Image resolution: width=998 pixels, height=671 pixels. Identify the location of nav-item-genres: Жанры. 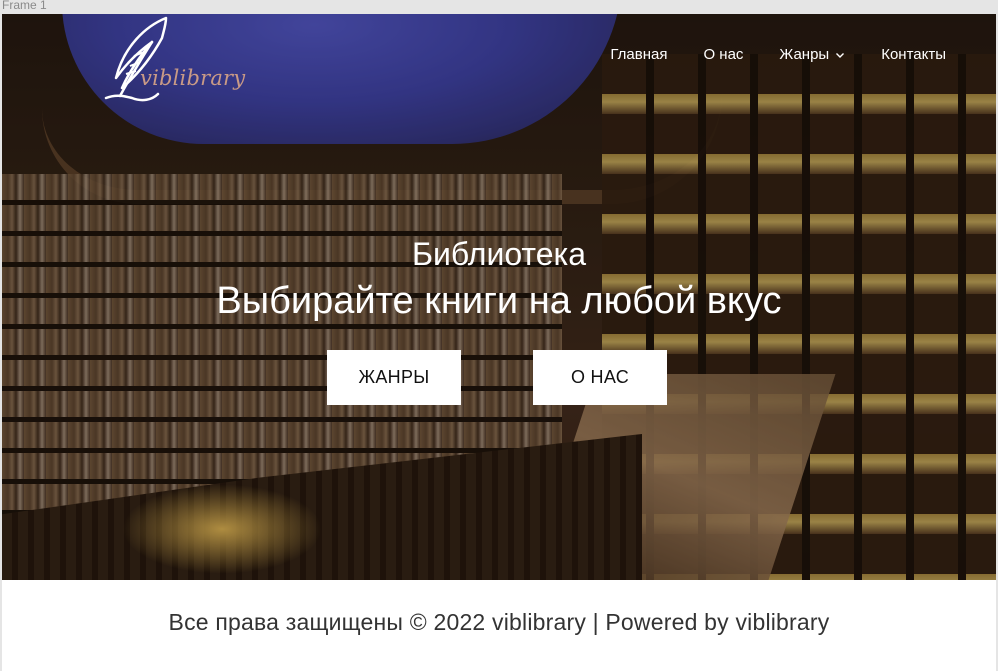
(812, 54).